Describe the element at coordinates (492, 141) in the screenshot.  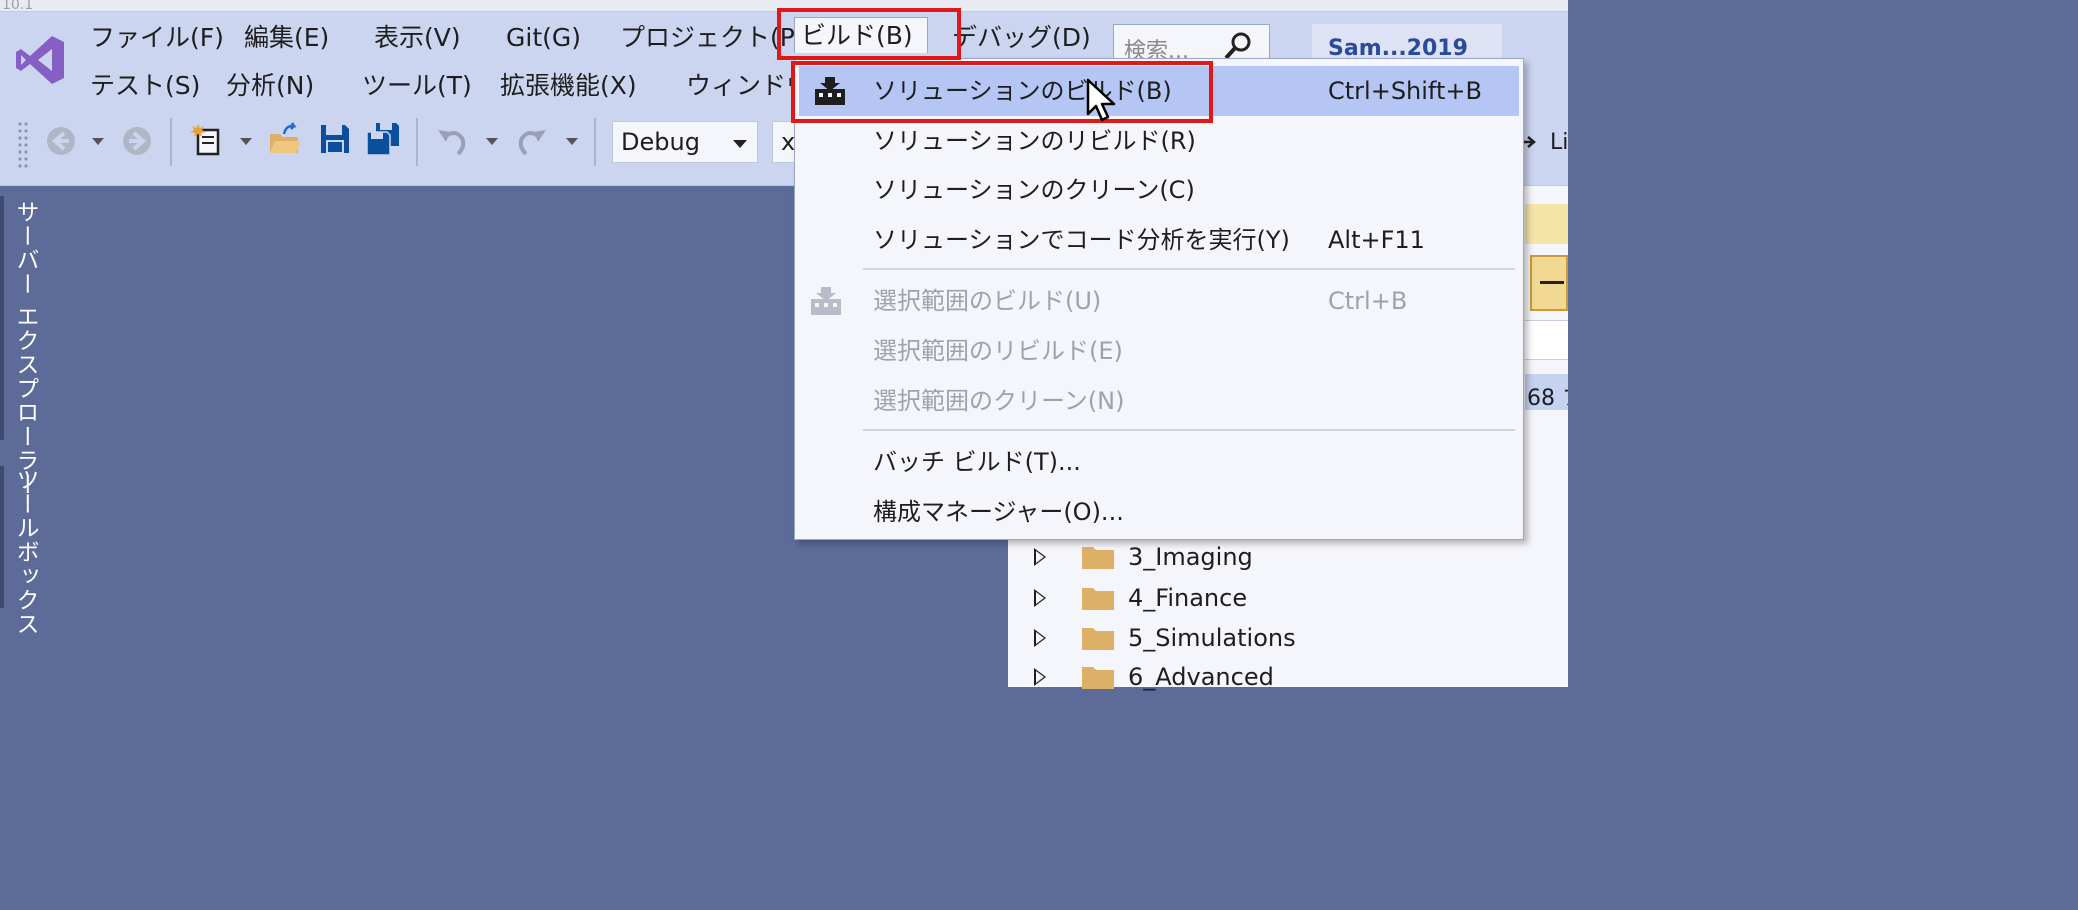
I see `undo-dropdown-icon` at that location.